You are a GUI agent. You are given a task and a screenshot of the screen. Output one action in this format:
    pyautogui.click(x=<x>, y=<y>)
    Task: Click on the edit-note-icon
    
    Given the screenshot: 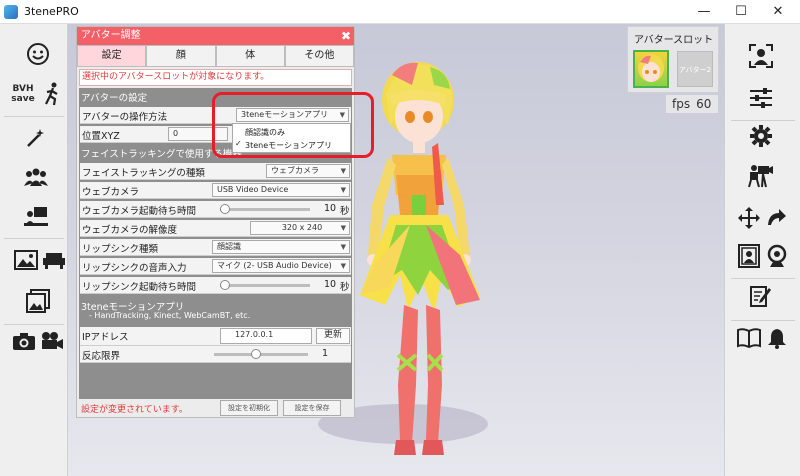 What is the action you would take?
    pyautogui.click(x=760, y=296)
    